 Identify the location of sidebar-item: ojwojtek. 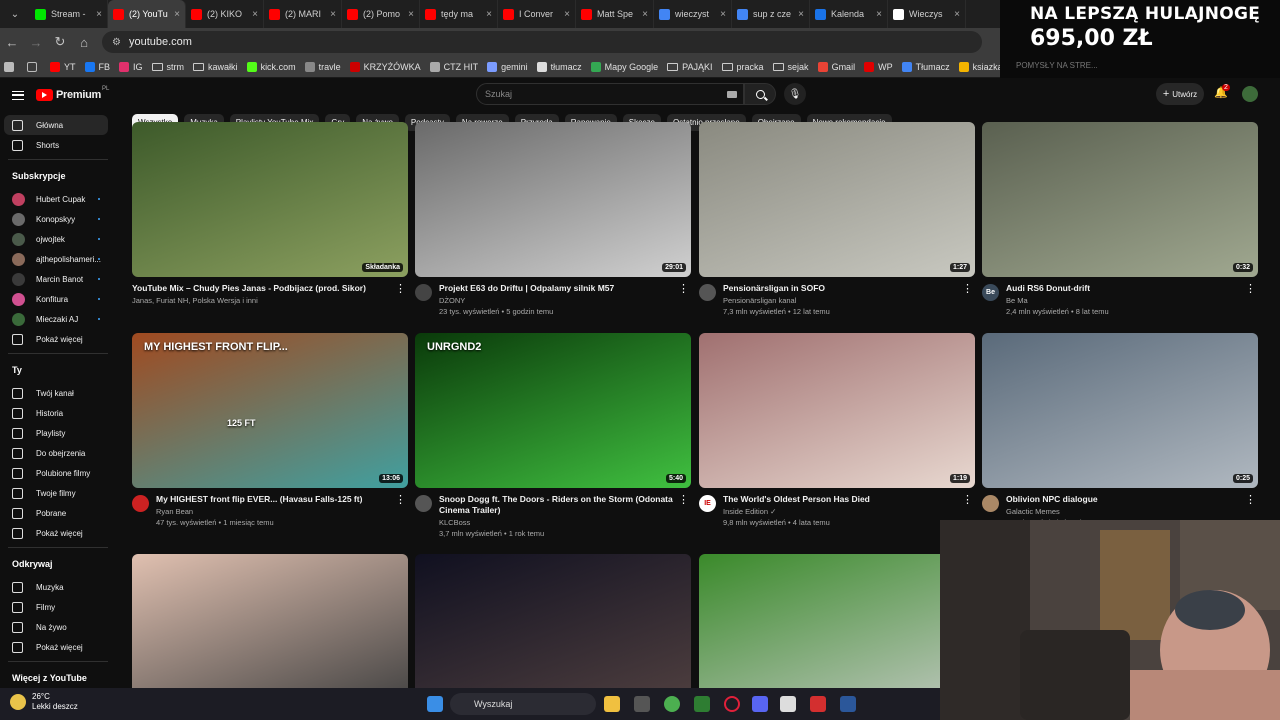
(56, 239).